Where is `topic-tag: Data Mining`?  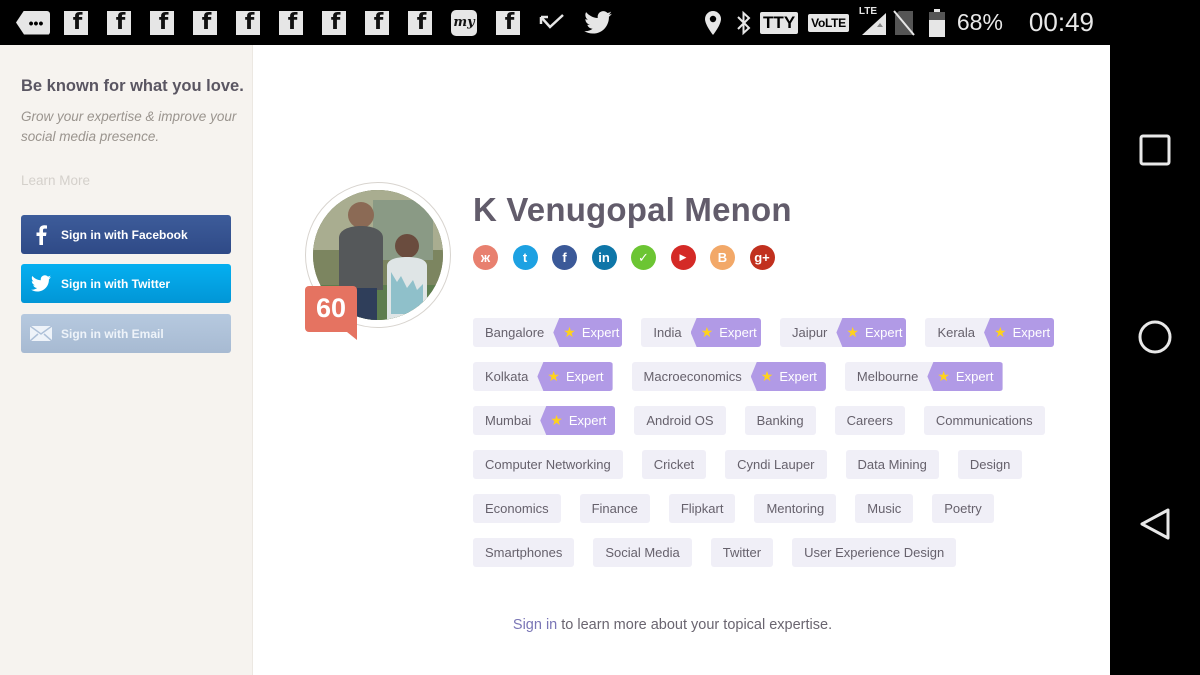
topic-tag: Data Mining is located at coordinates (892, 464).